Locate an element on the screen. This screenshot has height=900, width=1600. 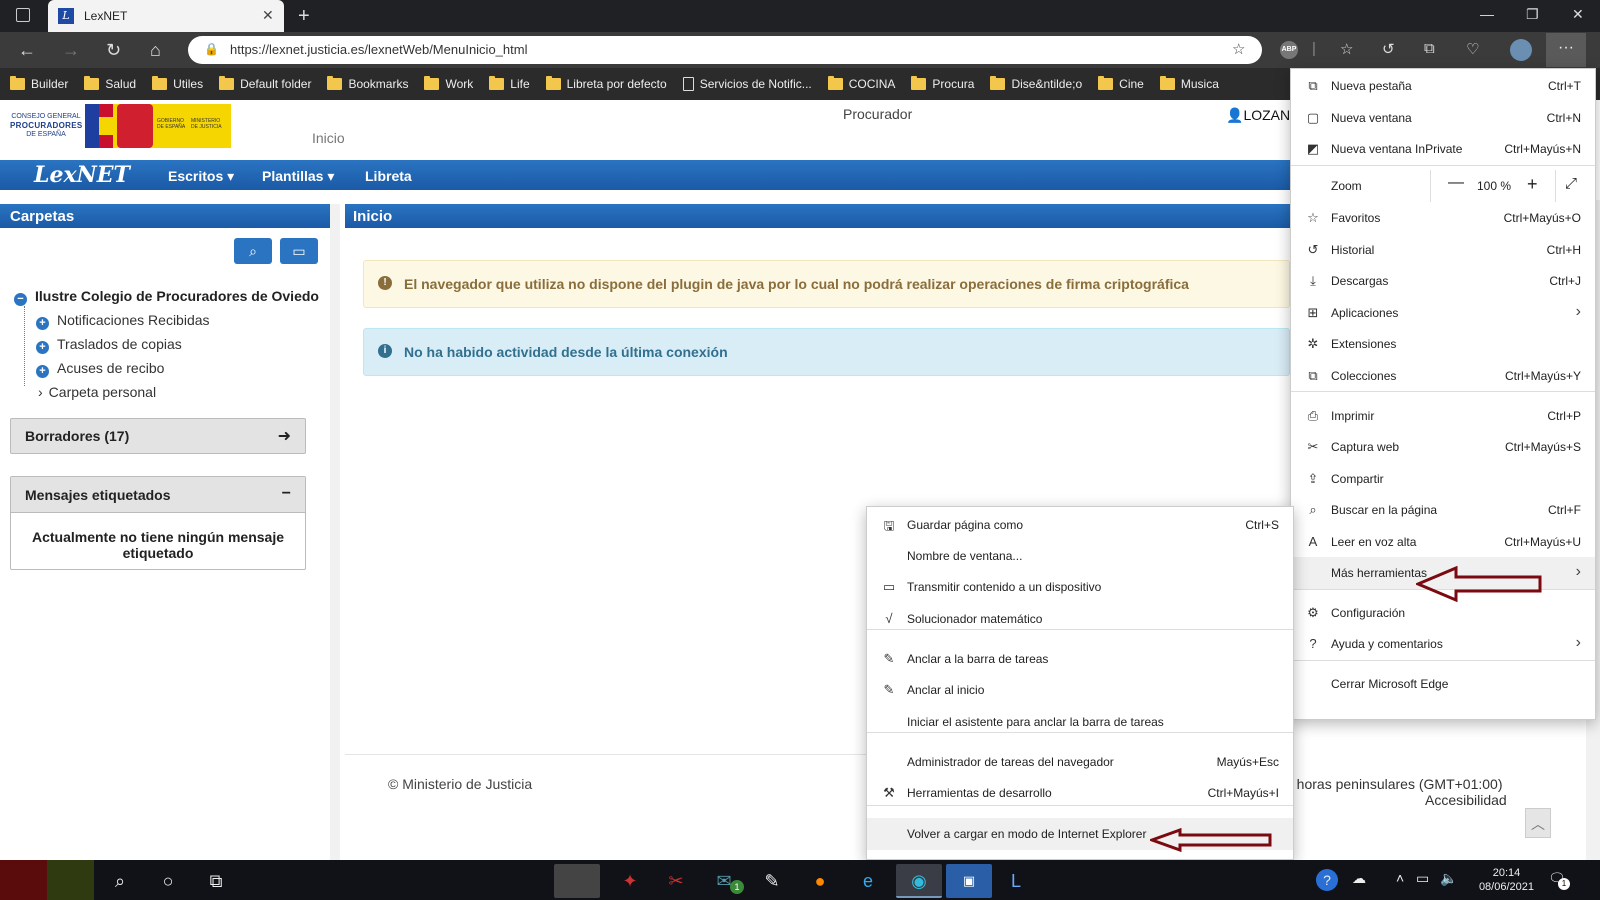
search-icon: ⌕ is located at coordinates (120, 881).